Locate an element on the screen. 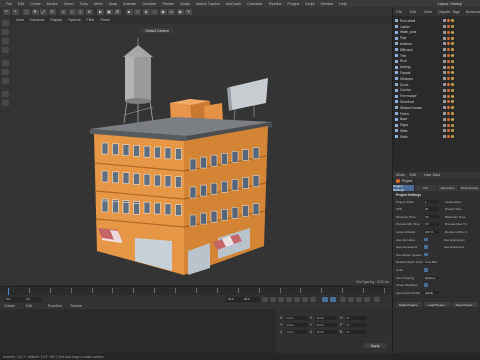  object-name: Trim is located at coordinates (420, 56).